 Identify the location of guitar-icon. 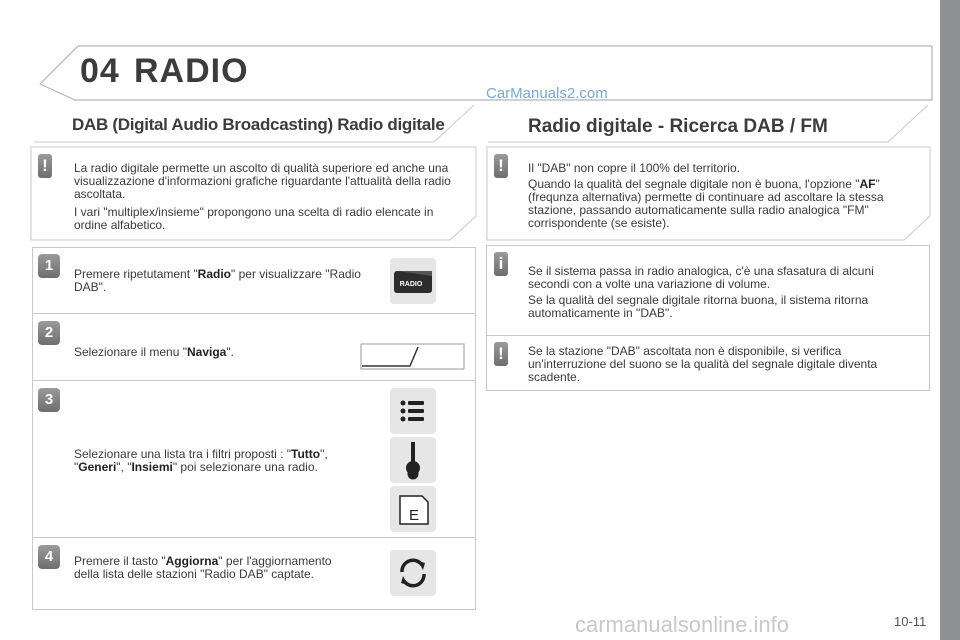
(413, 460).